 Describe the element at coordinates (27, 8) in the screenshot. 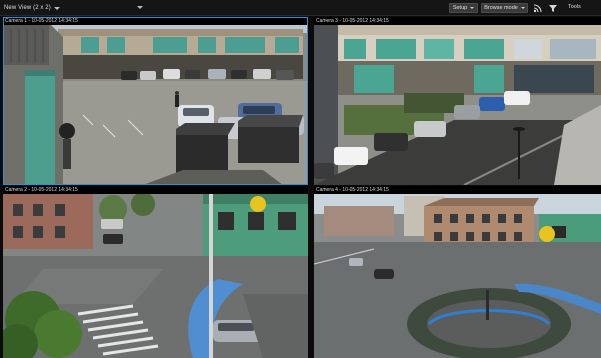

I see `view-name: New View (2 x 2)` at that location.